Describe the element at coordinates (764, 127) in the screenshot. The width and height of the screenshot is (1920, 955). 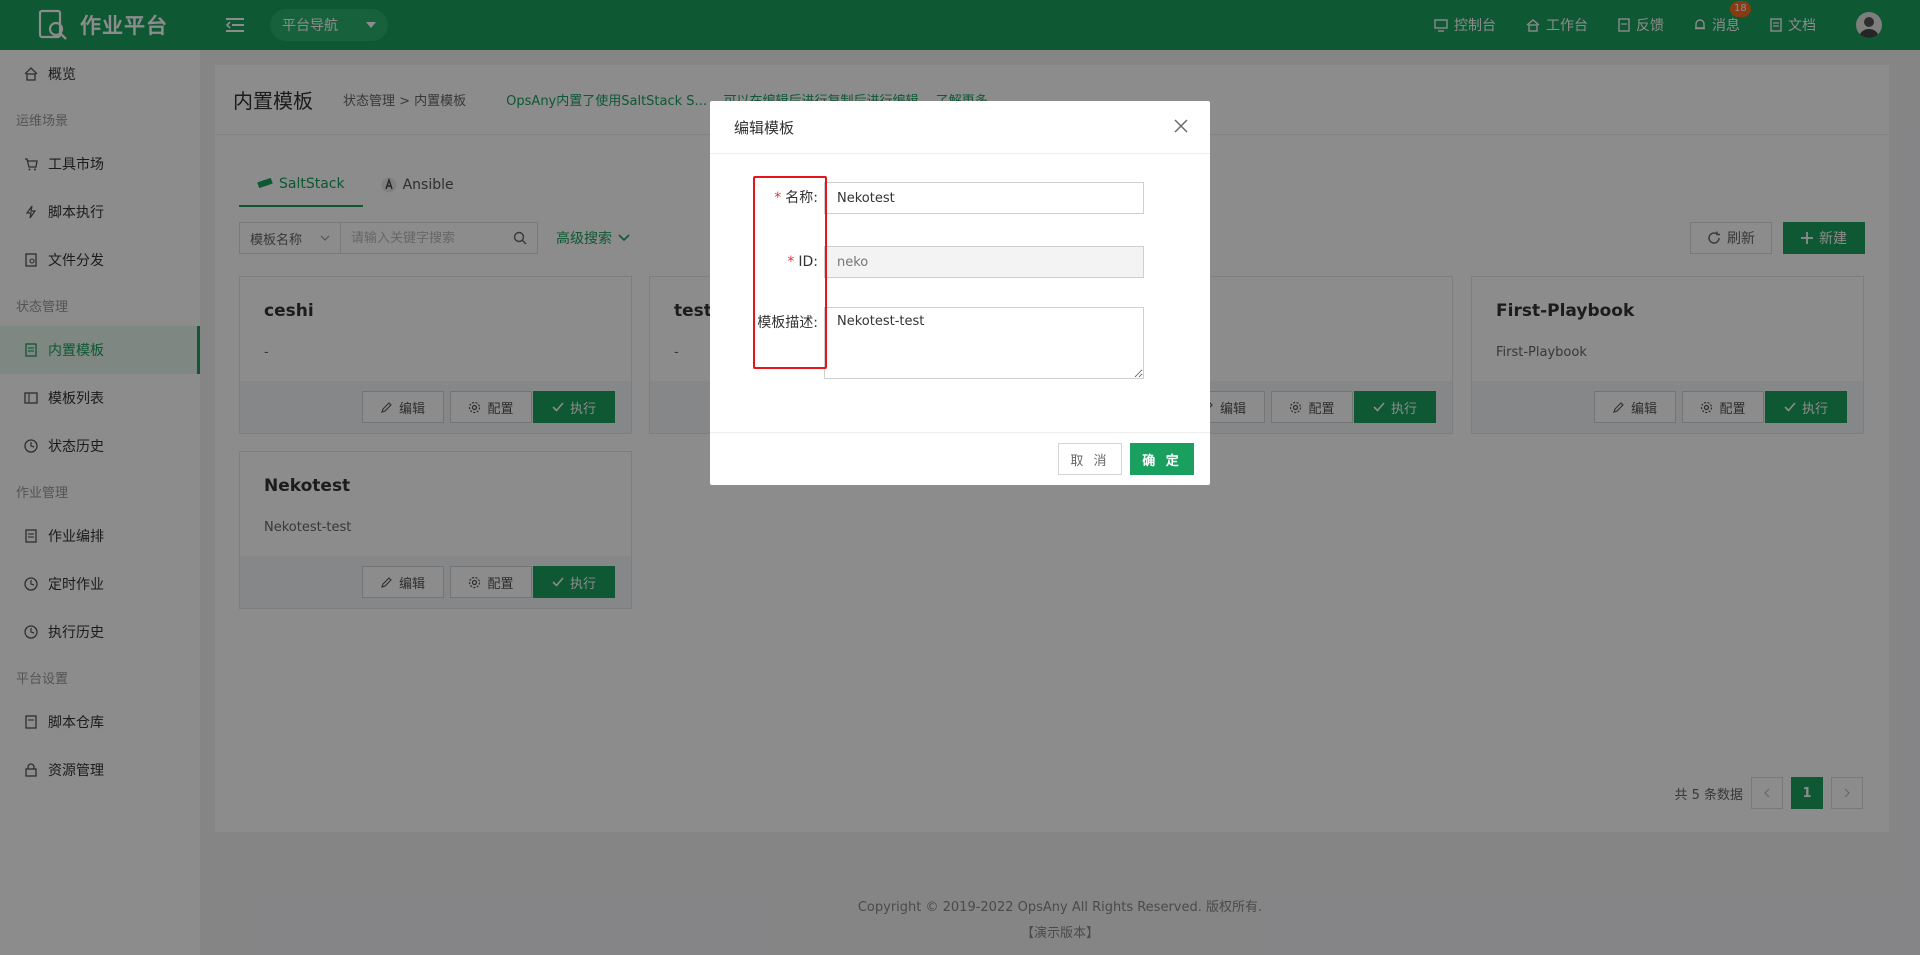
I see `modal-title: 编辑模板` at that location.